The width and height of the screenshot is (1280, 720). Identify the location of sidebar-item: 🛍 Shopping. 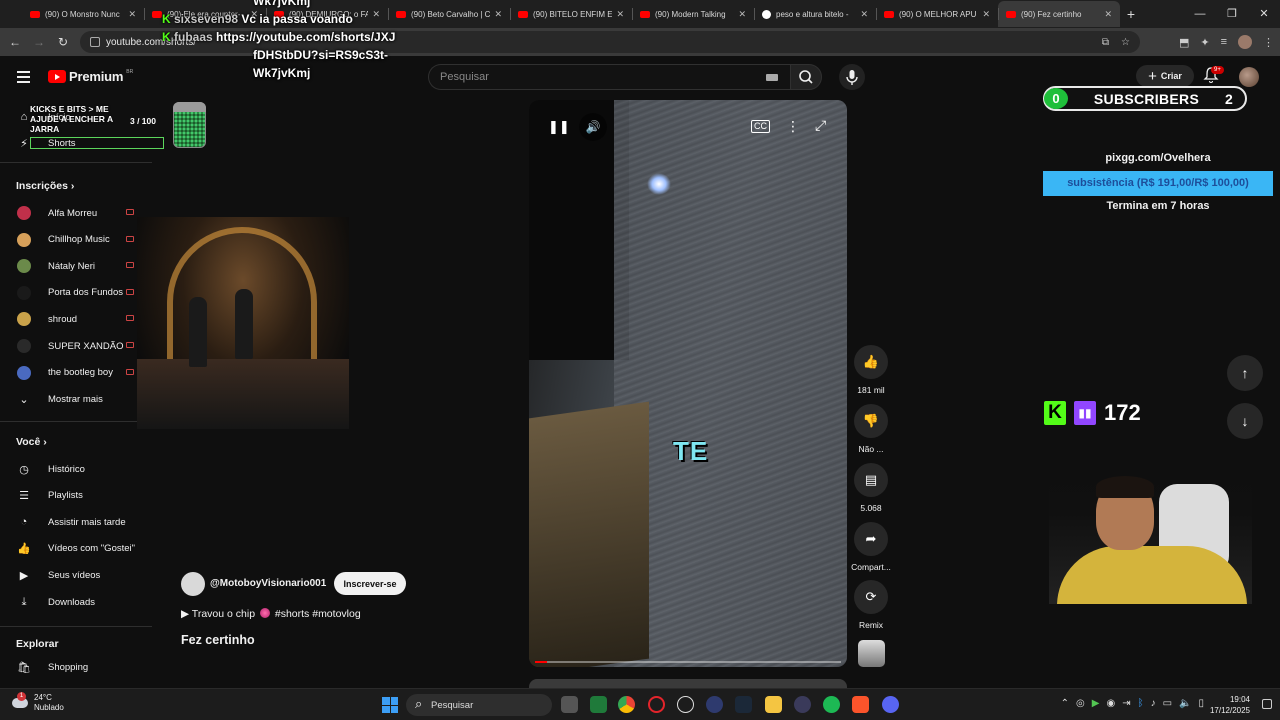
(75, 667).